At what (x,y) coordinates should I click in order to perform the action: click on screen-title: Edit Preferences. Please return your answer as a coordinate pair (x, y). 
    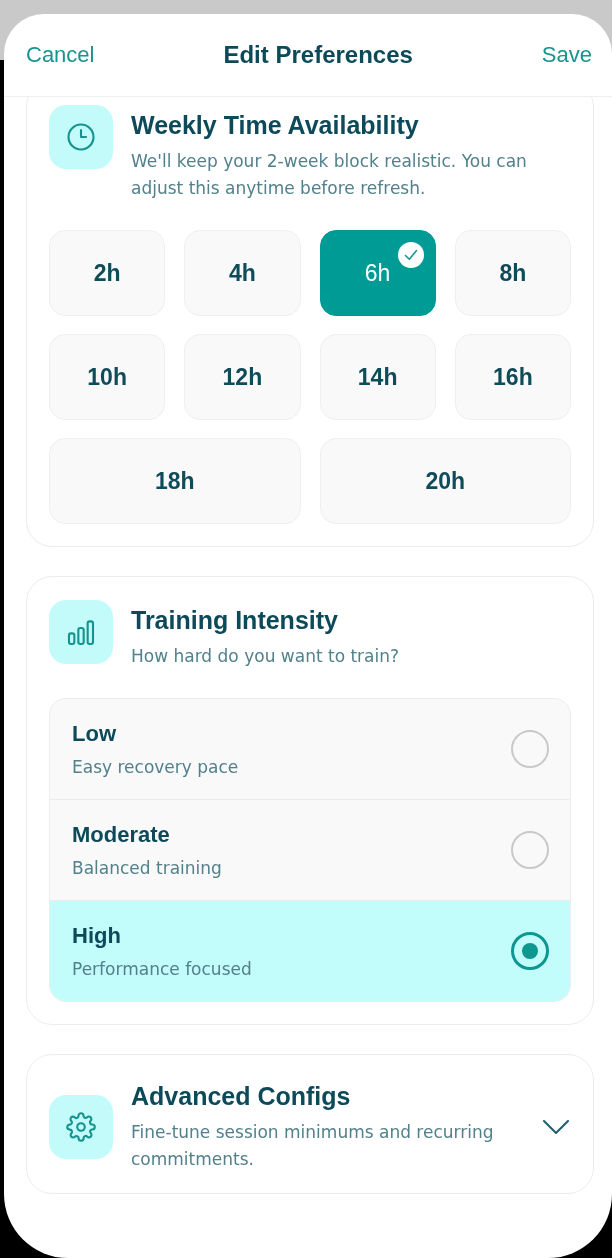
    Looking at the image, I should click on (318, 55).